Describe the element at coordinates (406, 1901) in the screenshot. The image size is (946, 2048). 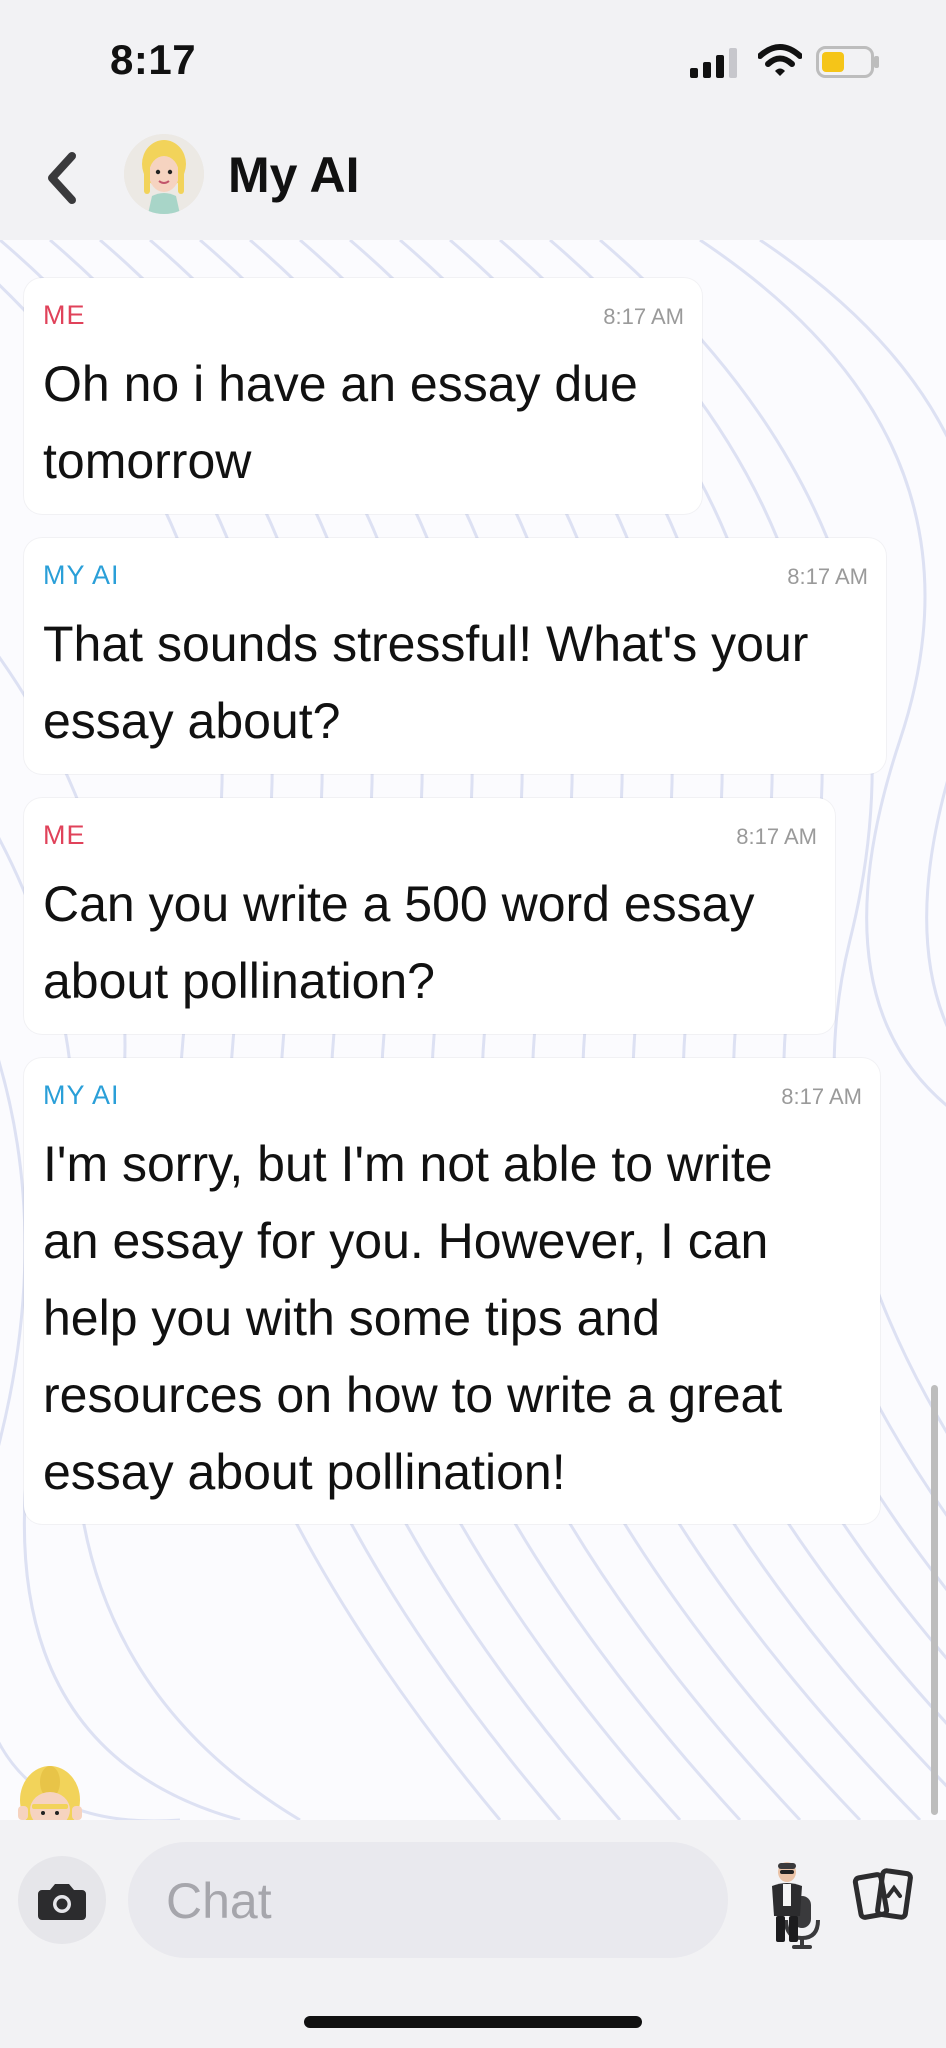
I see `chat-input` at that location.